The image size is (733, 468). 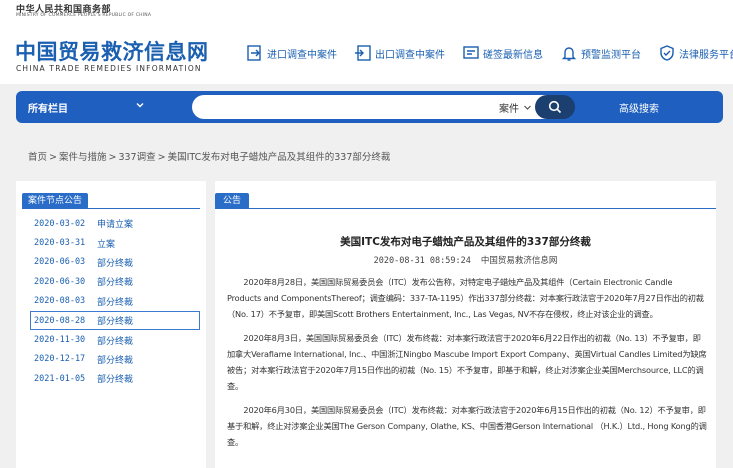 I want to click on export-case-icon, so click(x=363, y=53).